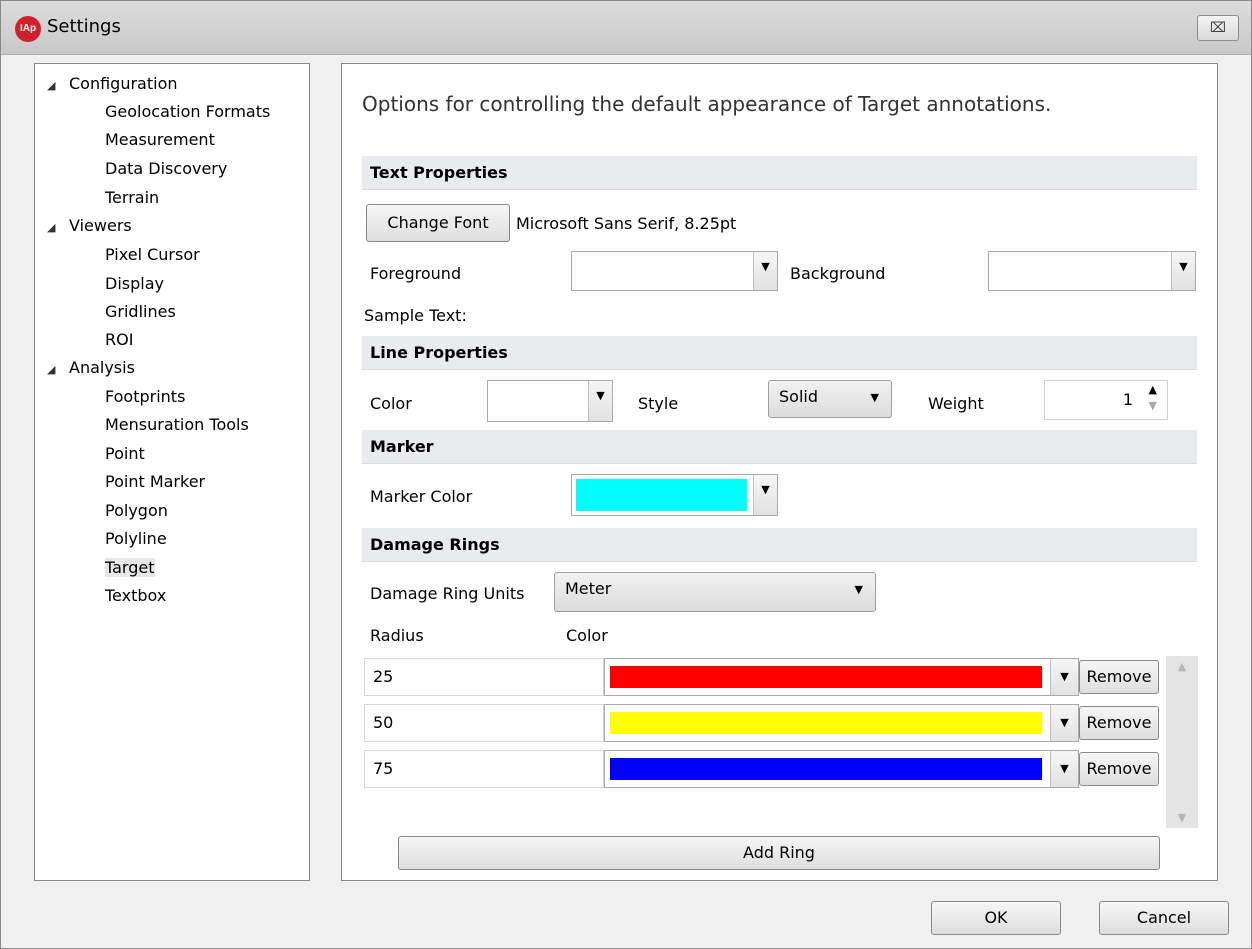  What do you see at coordinates (397, 635) in the screenshot?
I see `radius-column-header: Radius` at bounding box center [397, 635].